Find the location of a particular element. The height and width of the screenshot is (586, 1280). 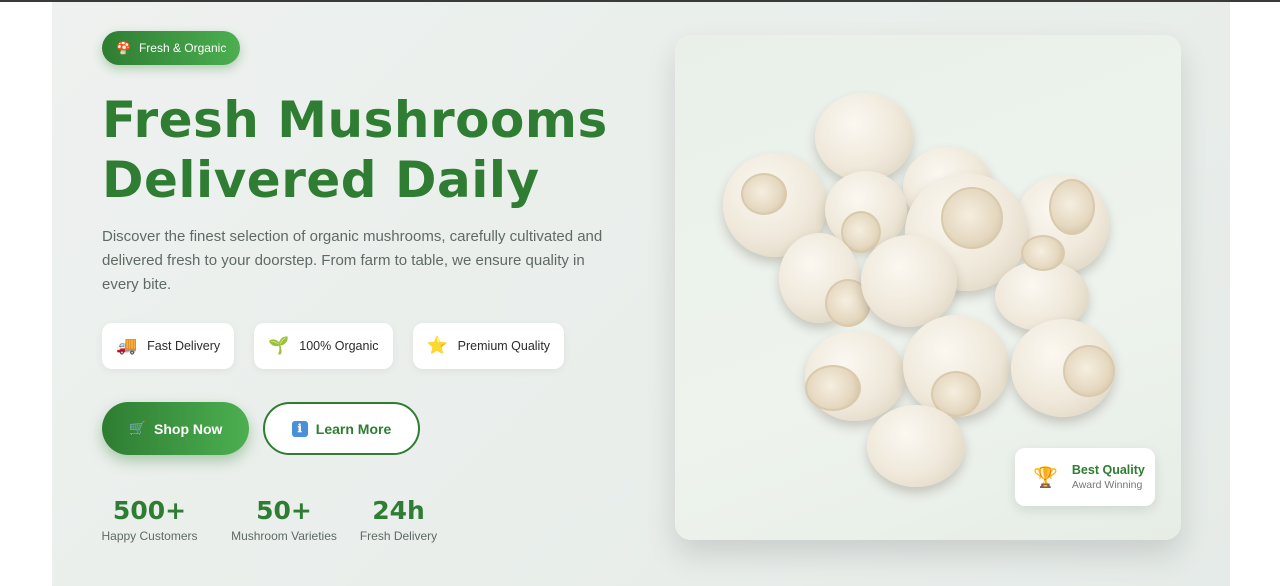

stat-label: Happy Customers is located at coordinates (149, 536).